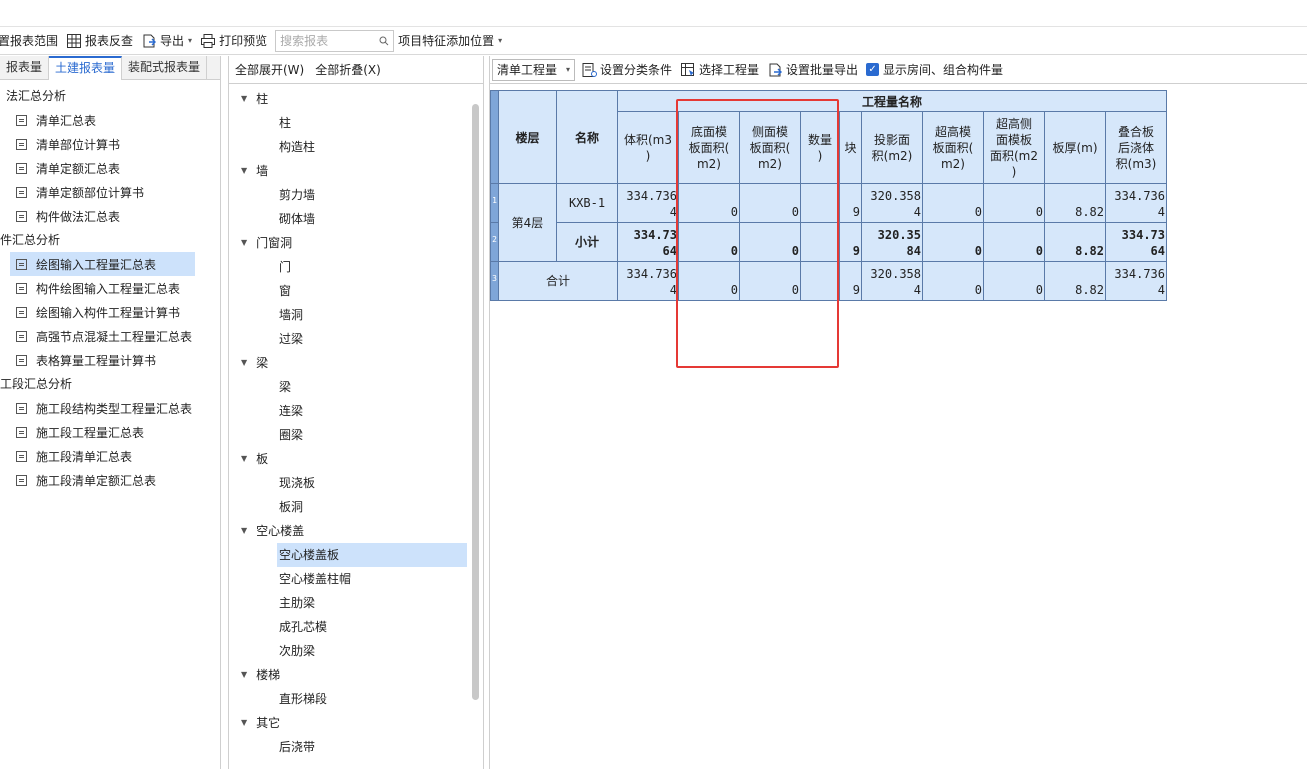  Describe the element at coordinates (356, 531) in the screenshot. I see `tree-group: ▼ 空心楼盖` at that location.